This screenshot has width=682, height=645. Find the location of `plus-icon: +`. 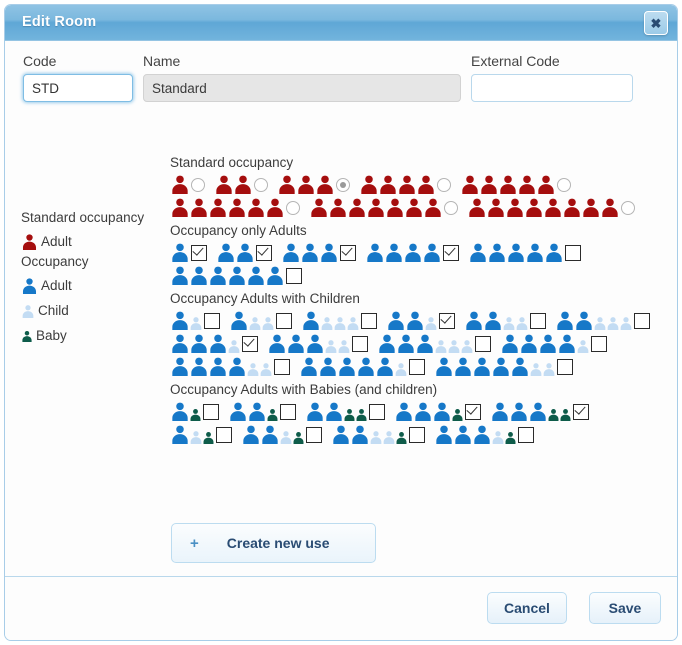

plus-icon: + is located at coordinates (194, 543).